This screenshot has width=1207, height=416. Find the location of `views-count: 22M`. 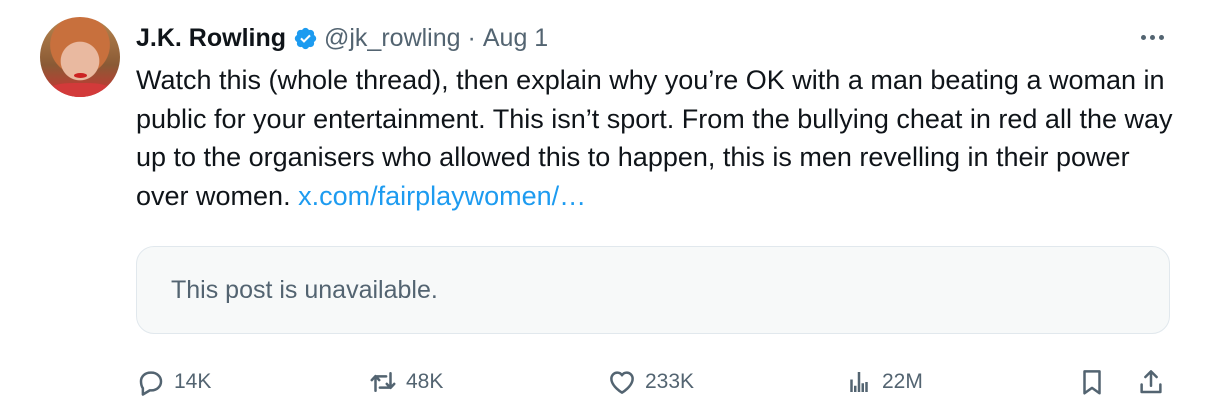

views-count: 22M is located at coordinates (902, 381).